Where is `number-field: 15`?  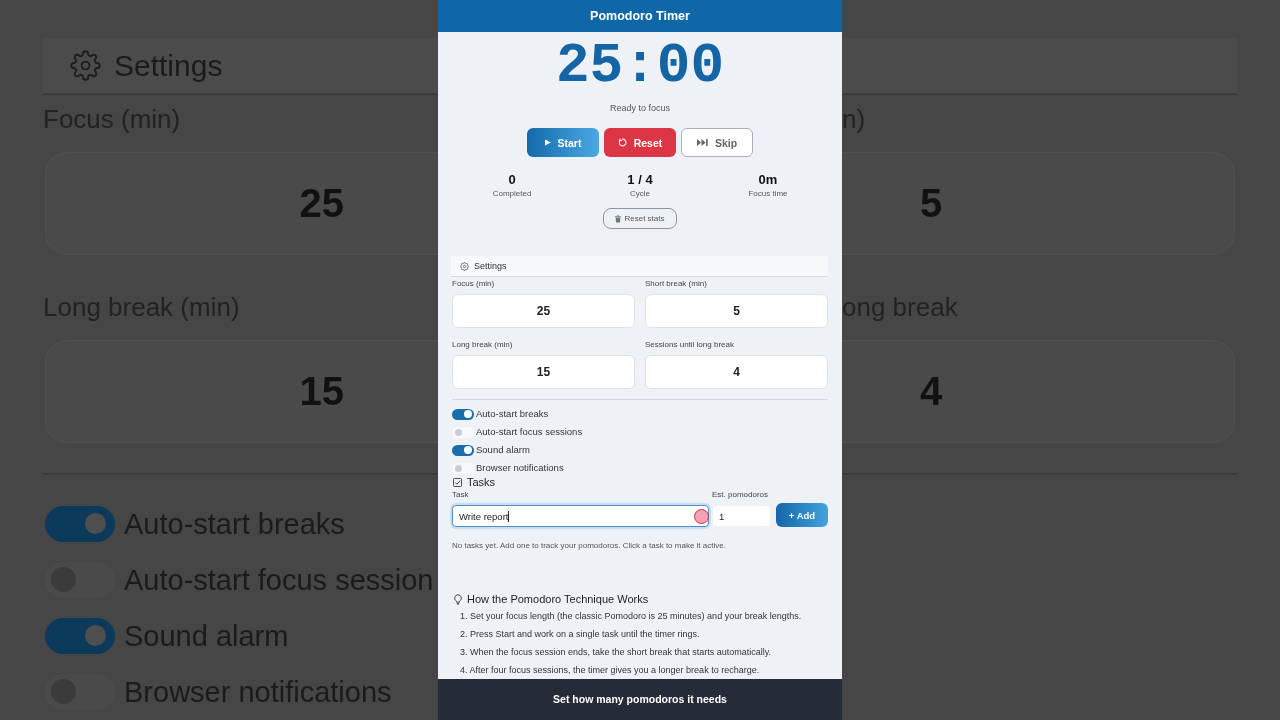
number-field: 15 is located at coordinates (241, 391).